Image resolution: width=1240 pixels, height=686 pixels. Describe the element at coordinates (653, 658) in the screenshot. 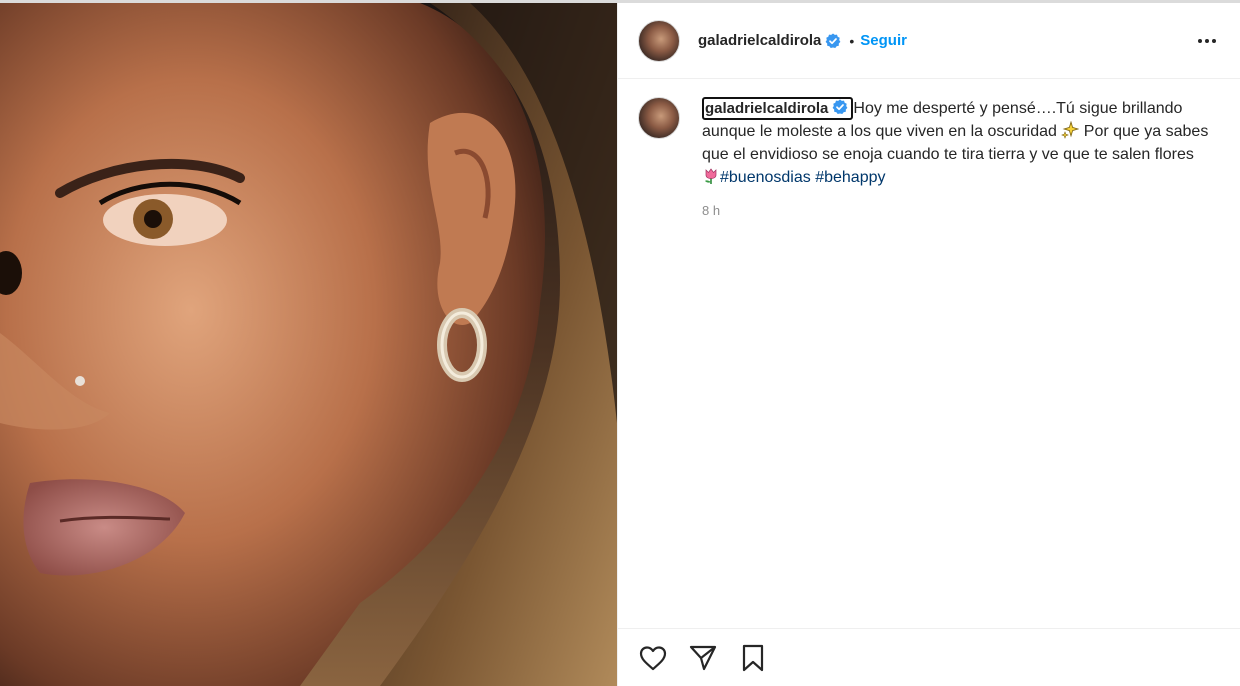

I see `heart-icon` at that location.